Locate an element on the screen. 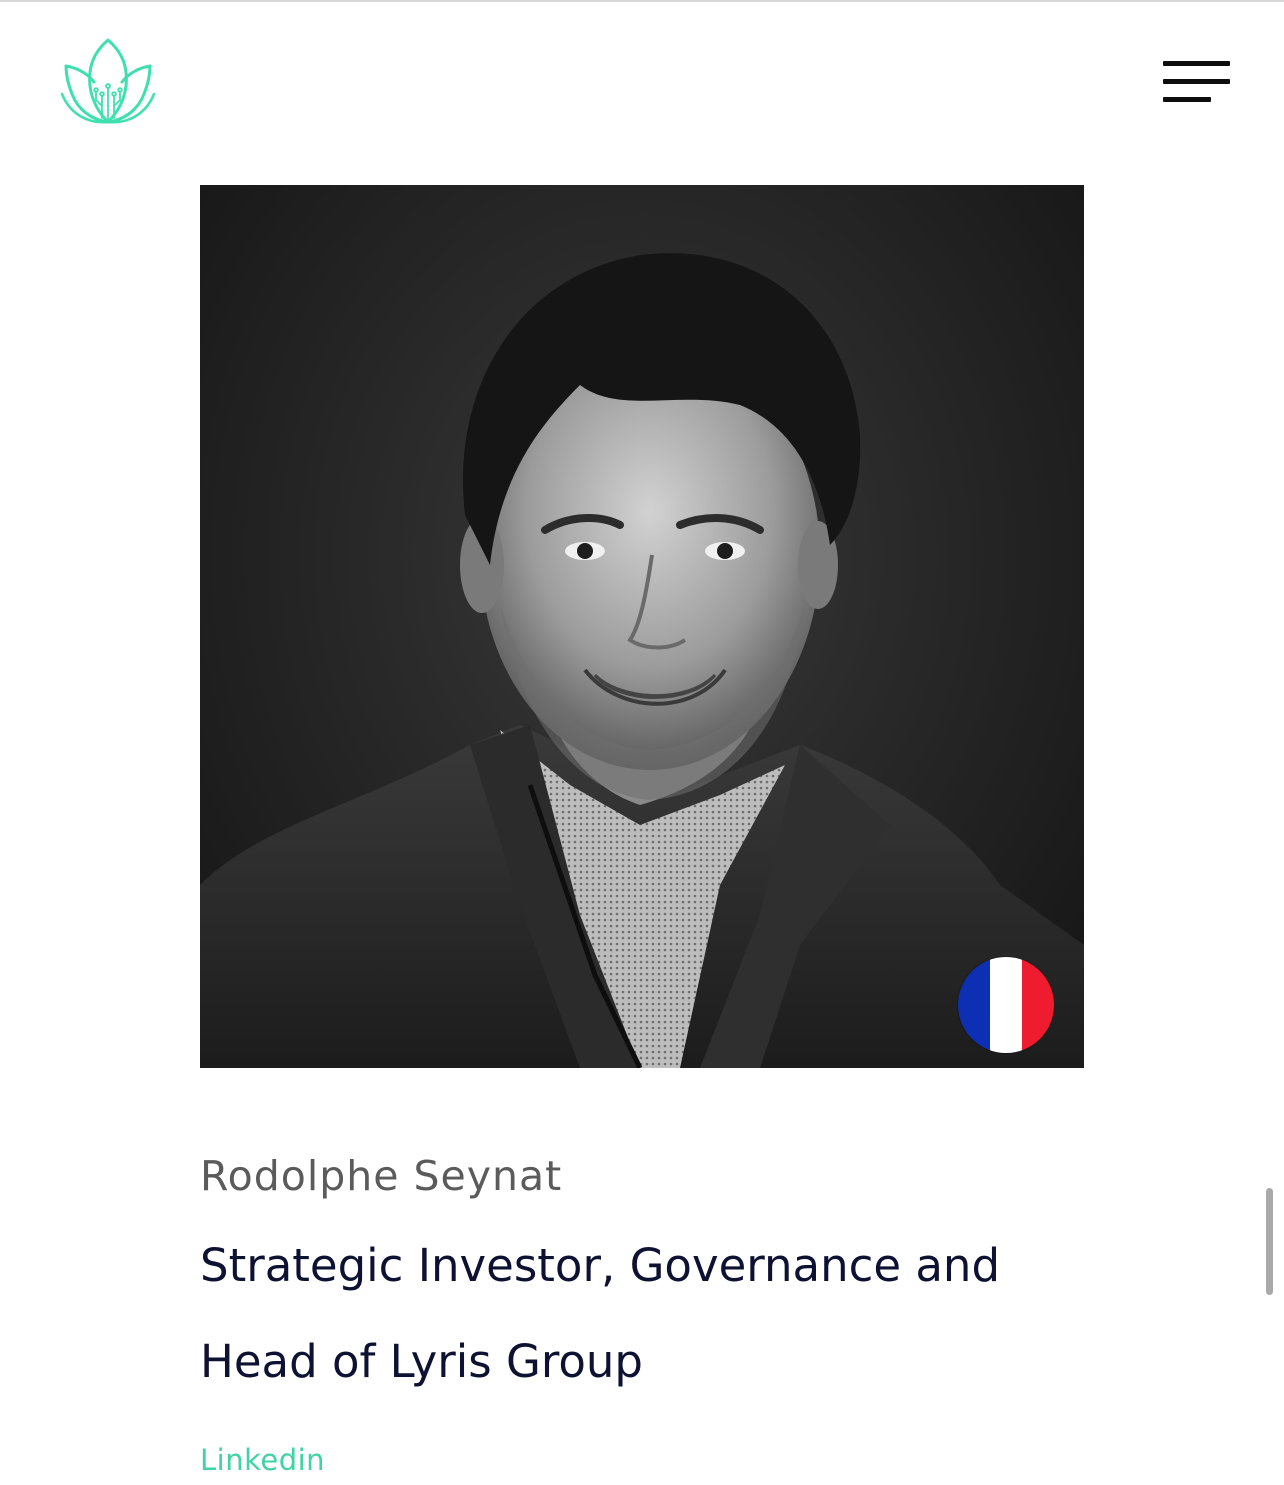 This screenshot has height=1485, width=1284. france-flag-icon is located at coordinates (1006, 1005).